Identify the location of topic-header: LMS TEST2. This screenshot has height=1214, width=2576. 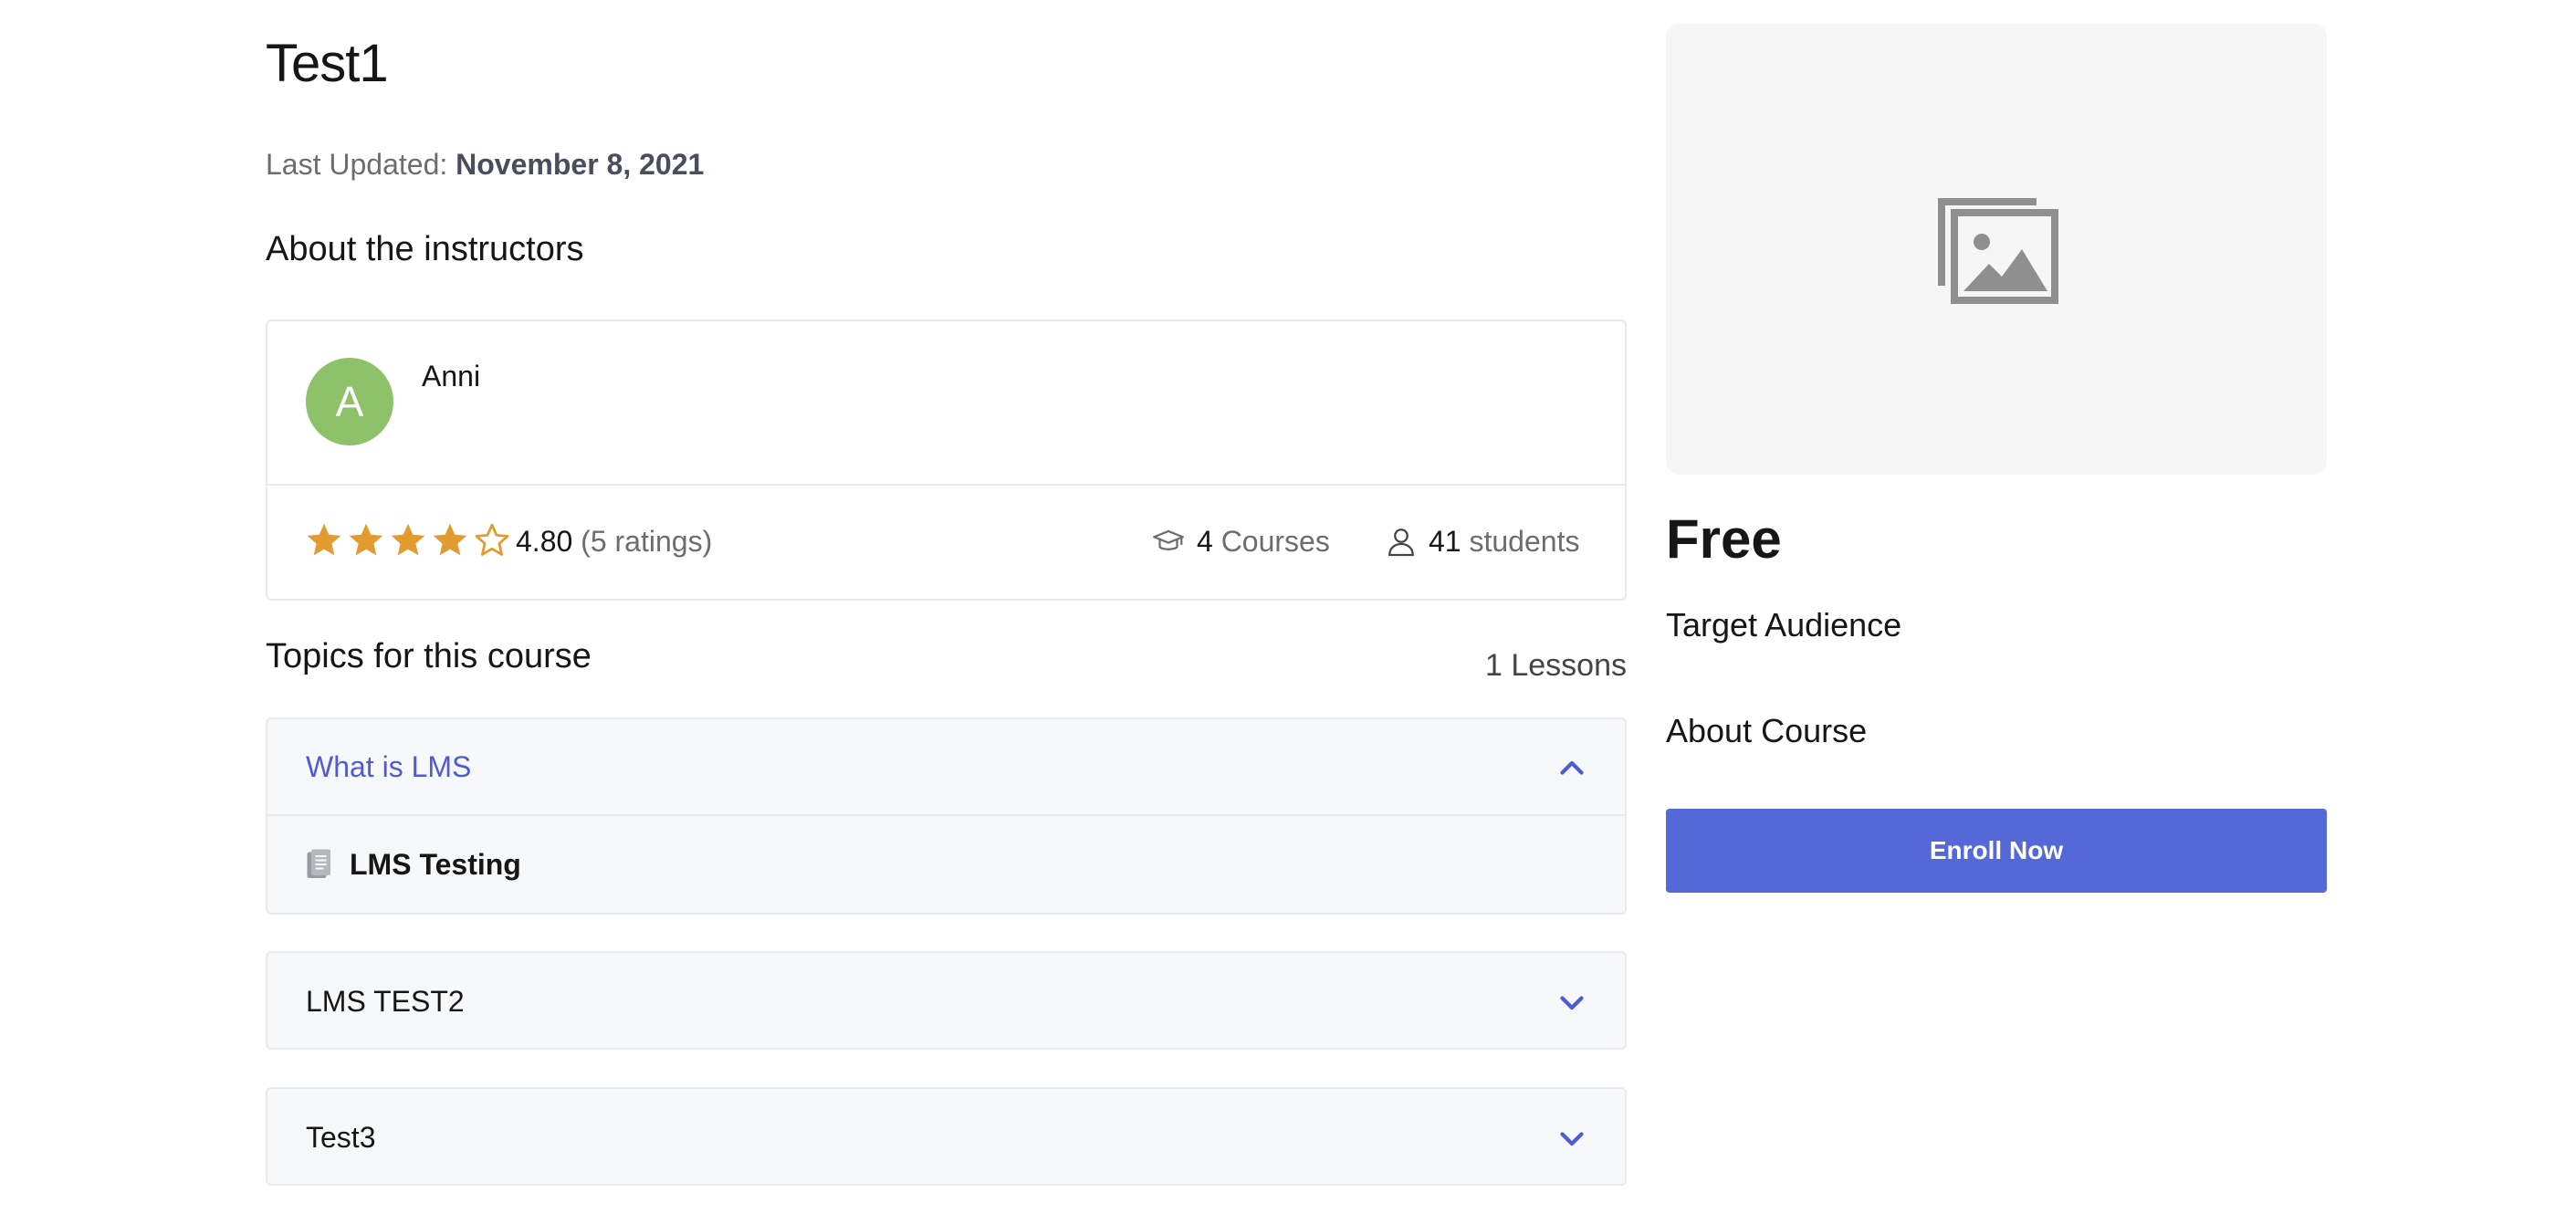
(946, 1001).